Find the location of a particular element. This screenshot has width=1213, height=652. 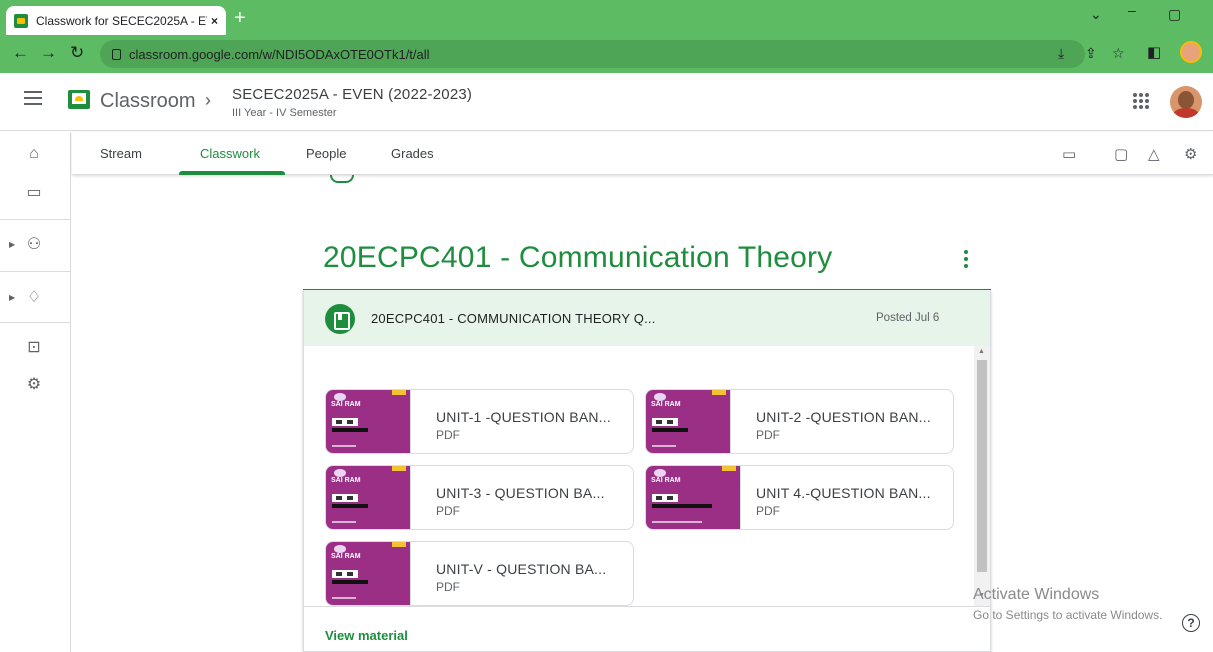

attachment-card: SAI RAM UNIT-2 -QUESTION BAN... PDF is located at coordinates (799, 421).